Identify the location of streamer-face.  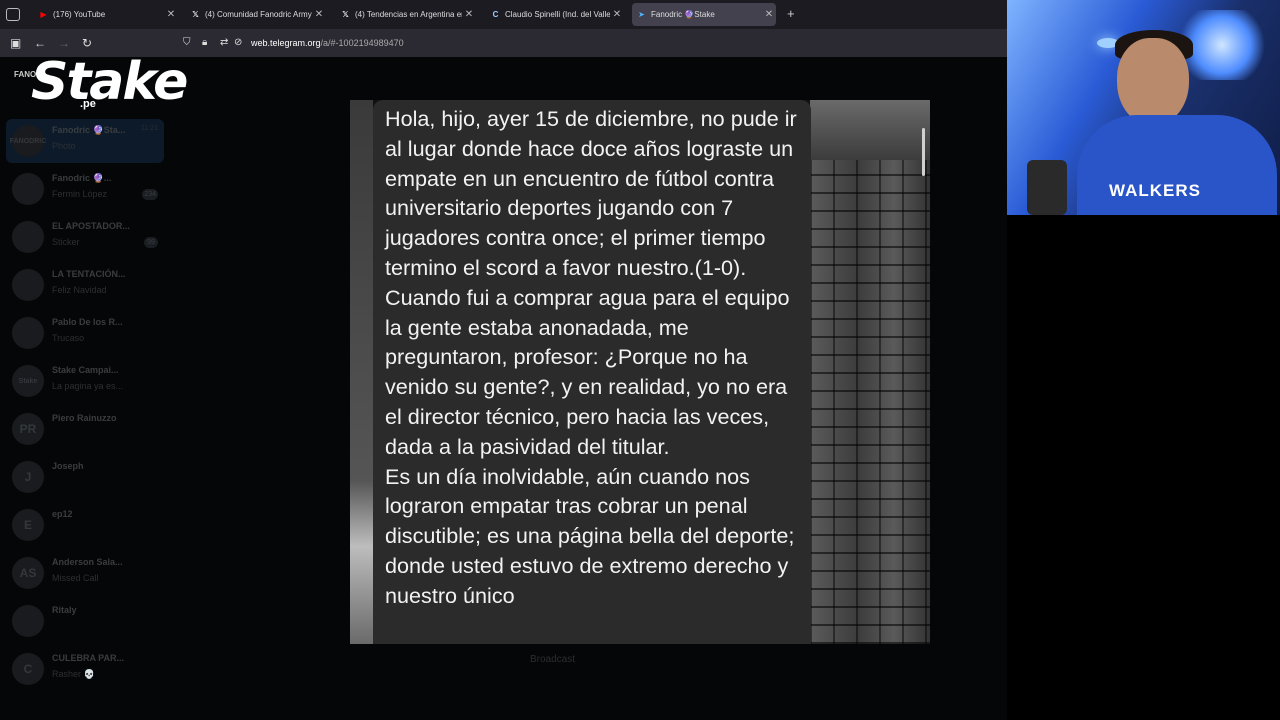
(1153, 82).